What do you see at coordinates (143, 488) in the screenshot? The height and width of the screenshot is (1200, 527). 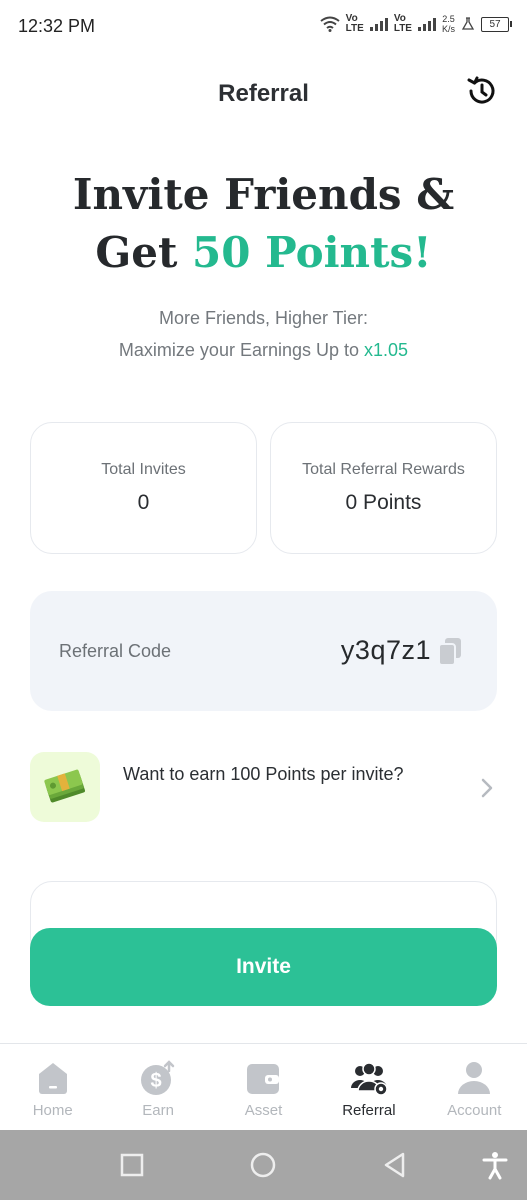 I see `total-invites-card: Total Invites 0` at bounding box center [143, 488].